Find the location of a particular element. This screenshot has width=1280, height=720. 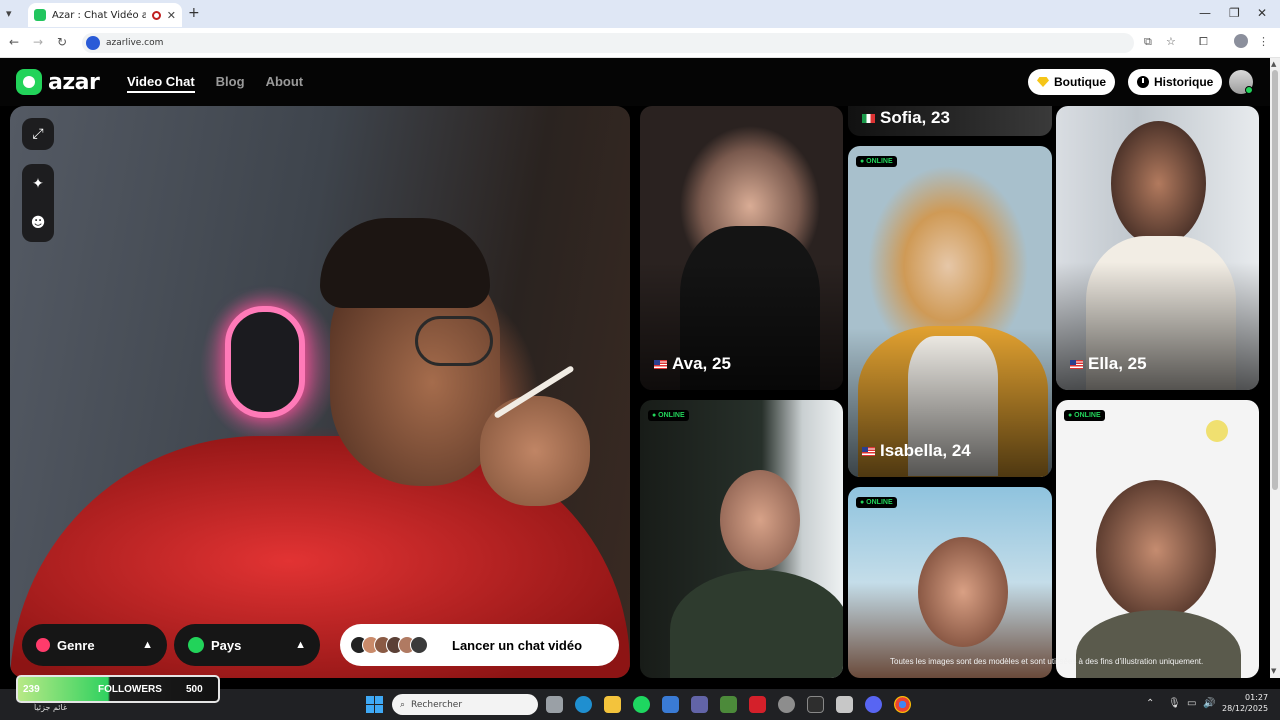

card-name: Isabella, 24 is located at coordinates (916, 451).